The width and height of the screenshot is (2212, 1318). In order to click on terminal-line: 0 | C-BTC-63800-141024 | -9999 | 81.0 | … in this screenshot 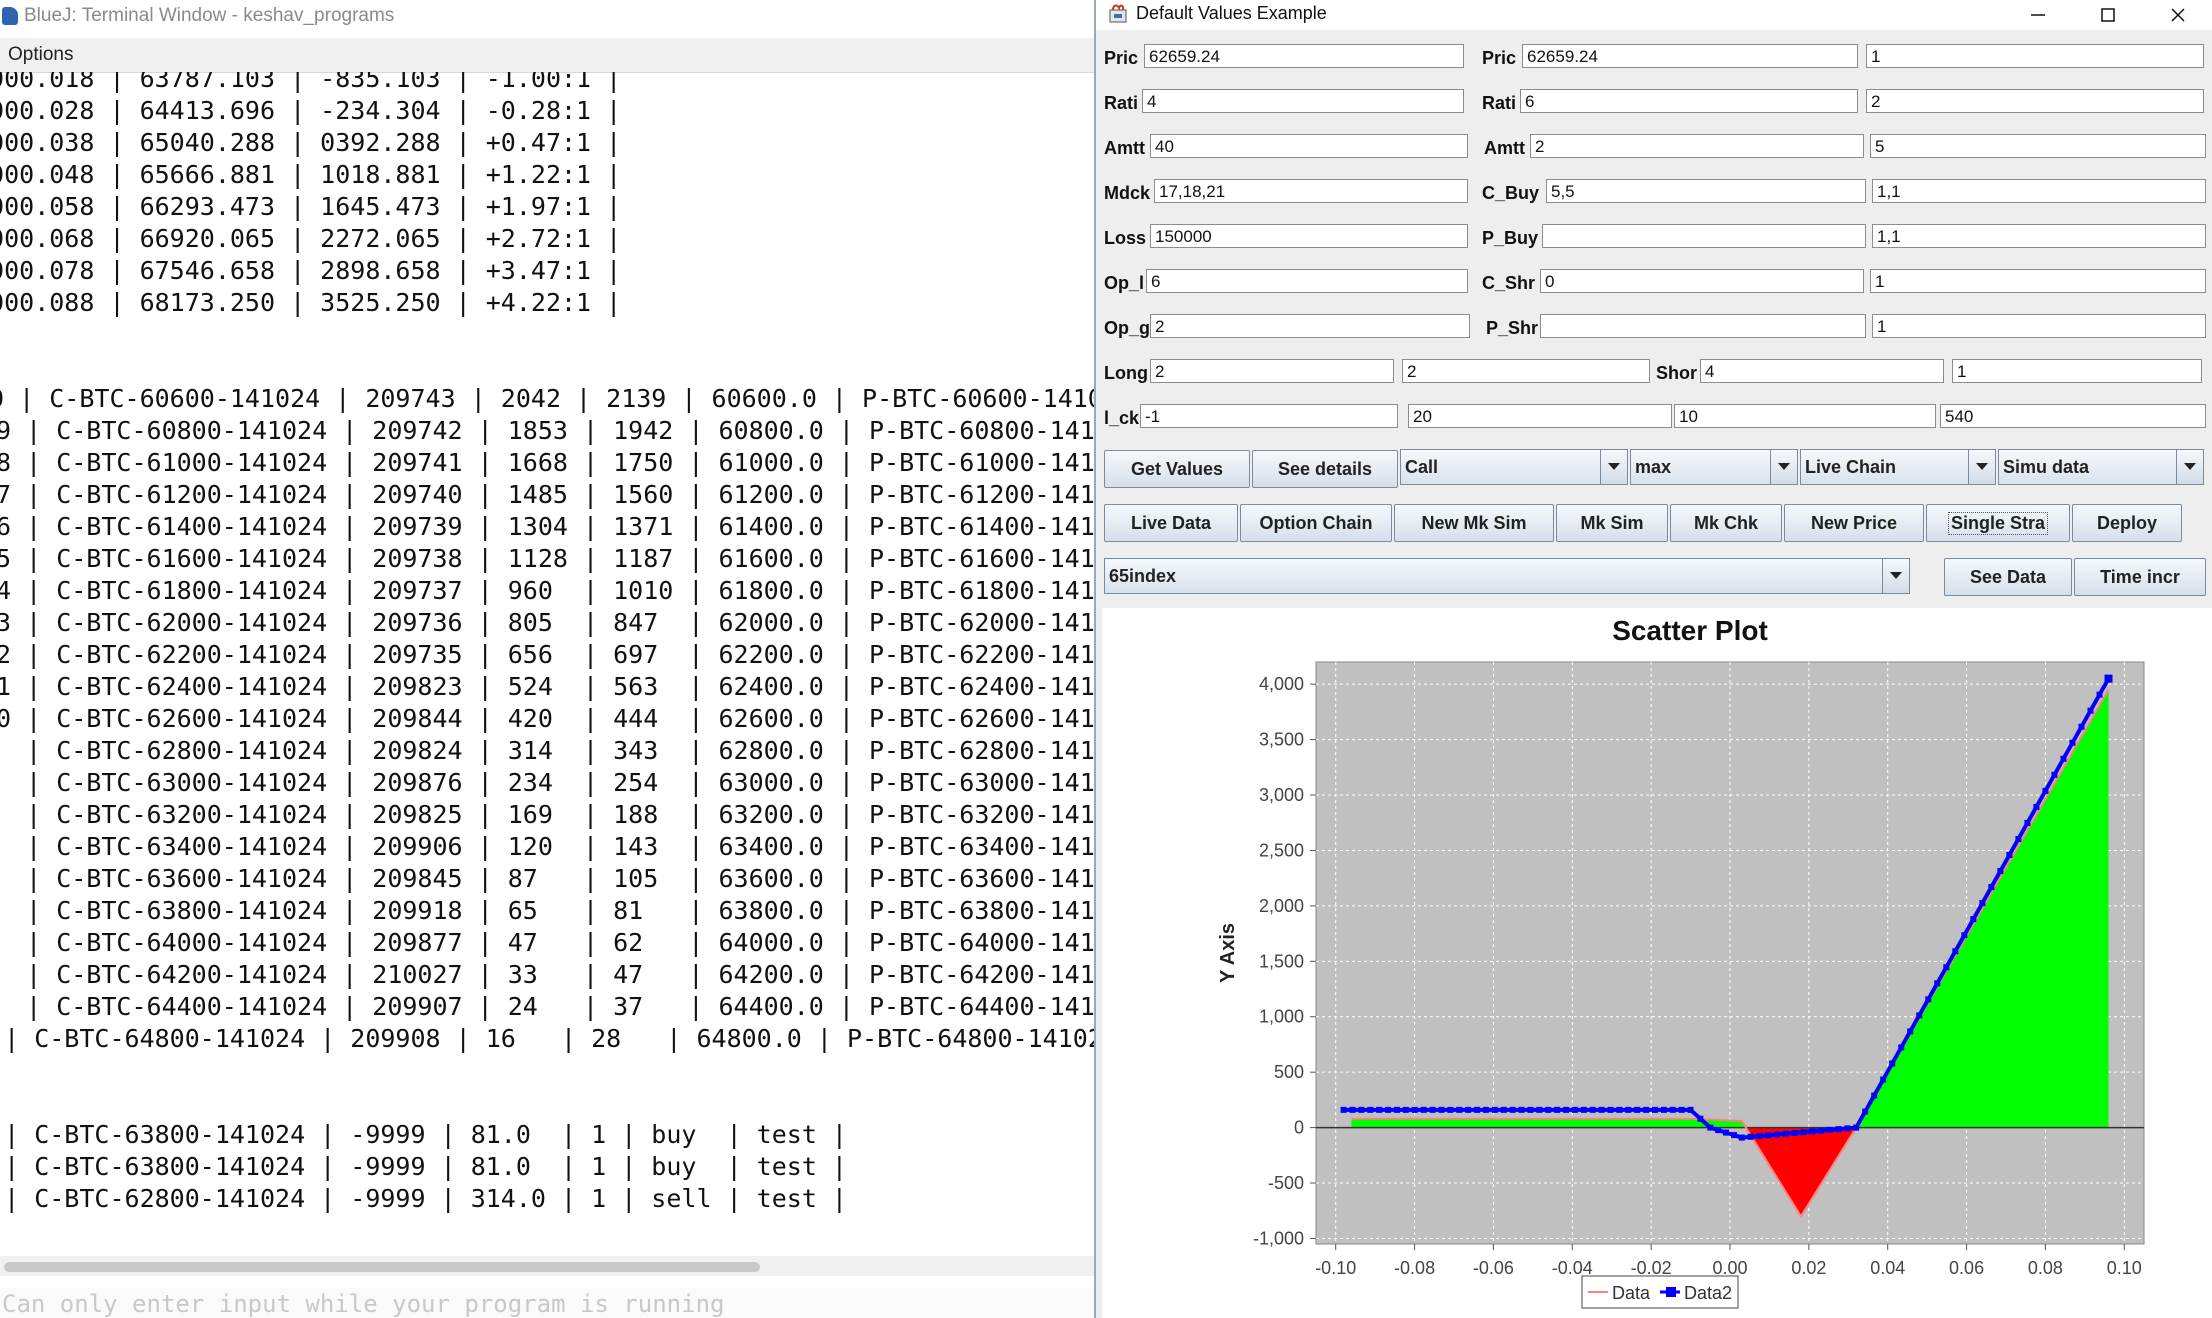, I will do `click(423, 1134)`.